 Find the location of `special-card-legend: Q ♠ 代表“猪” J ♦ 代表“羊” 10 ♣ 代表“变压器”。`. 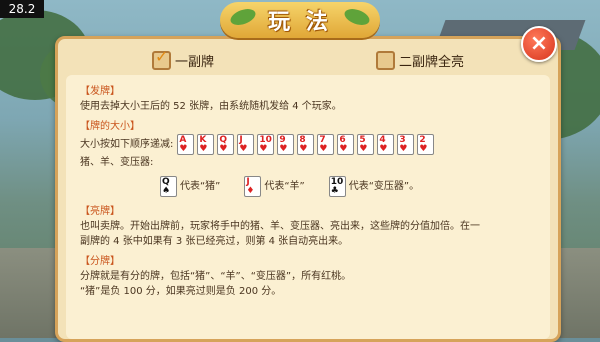

special-card-legend: Q ♠ 代表“猪” J ♦ 代表“羊” 10 ♣ 代表“变压器”。 is located at coordinates (355, 186).